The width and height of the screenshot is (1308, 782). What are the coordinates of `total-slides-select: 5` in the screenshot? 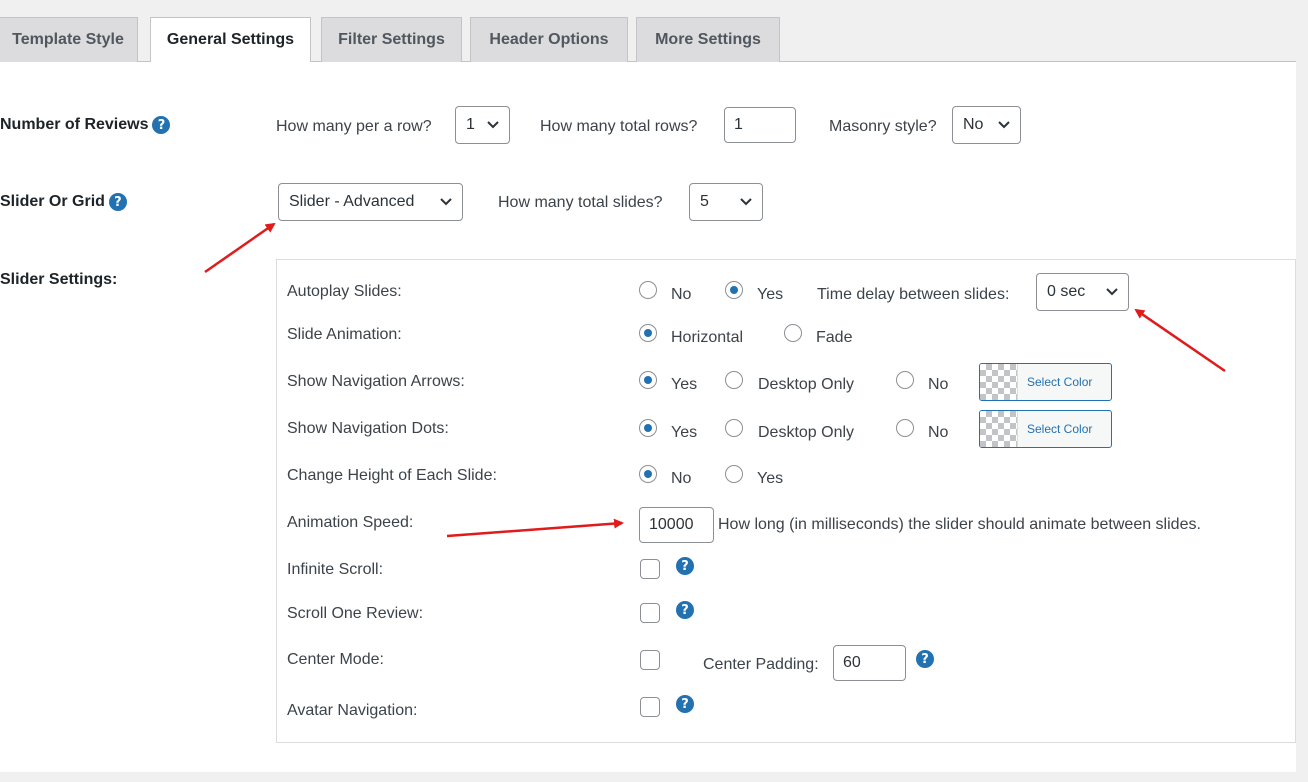 It's located at (726, 202).